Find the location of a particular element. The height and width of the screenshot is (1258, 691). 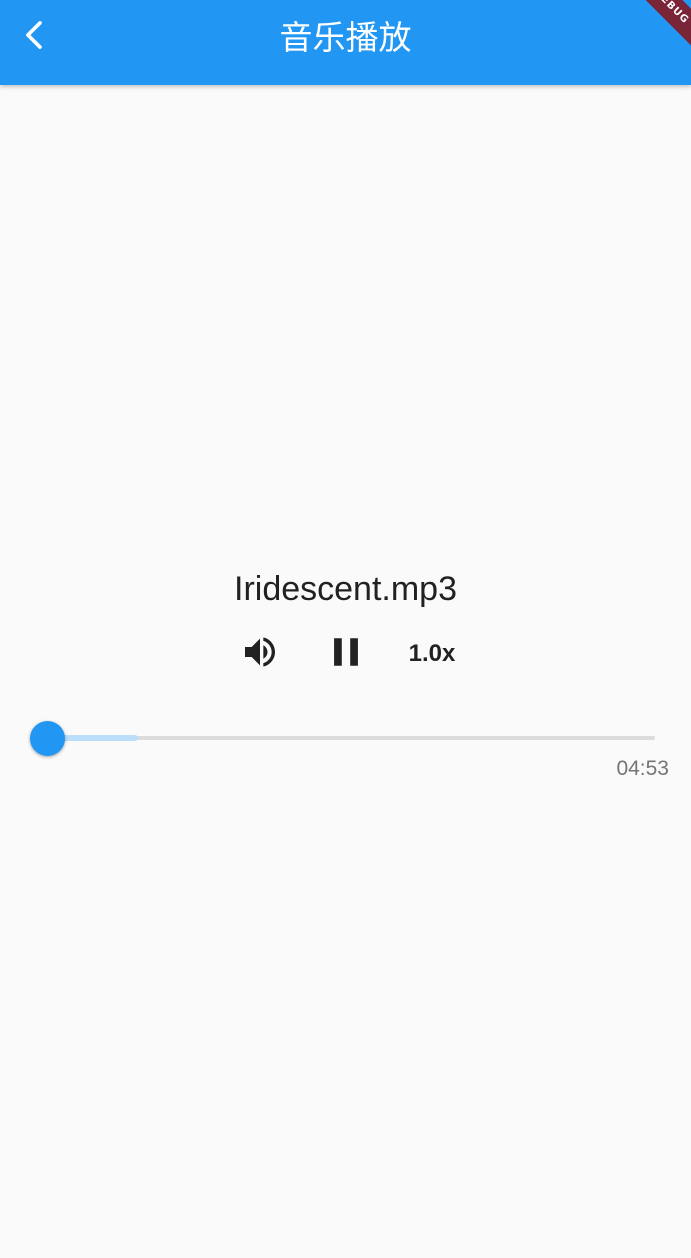

duration-label: 04:53 is located at coordinates (642, 768).